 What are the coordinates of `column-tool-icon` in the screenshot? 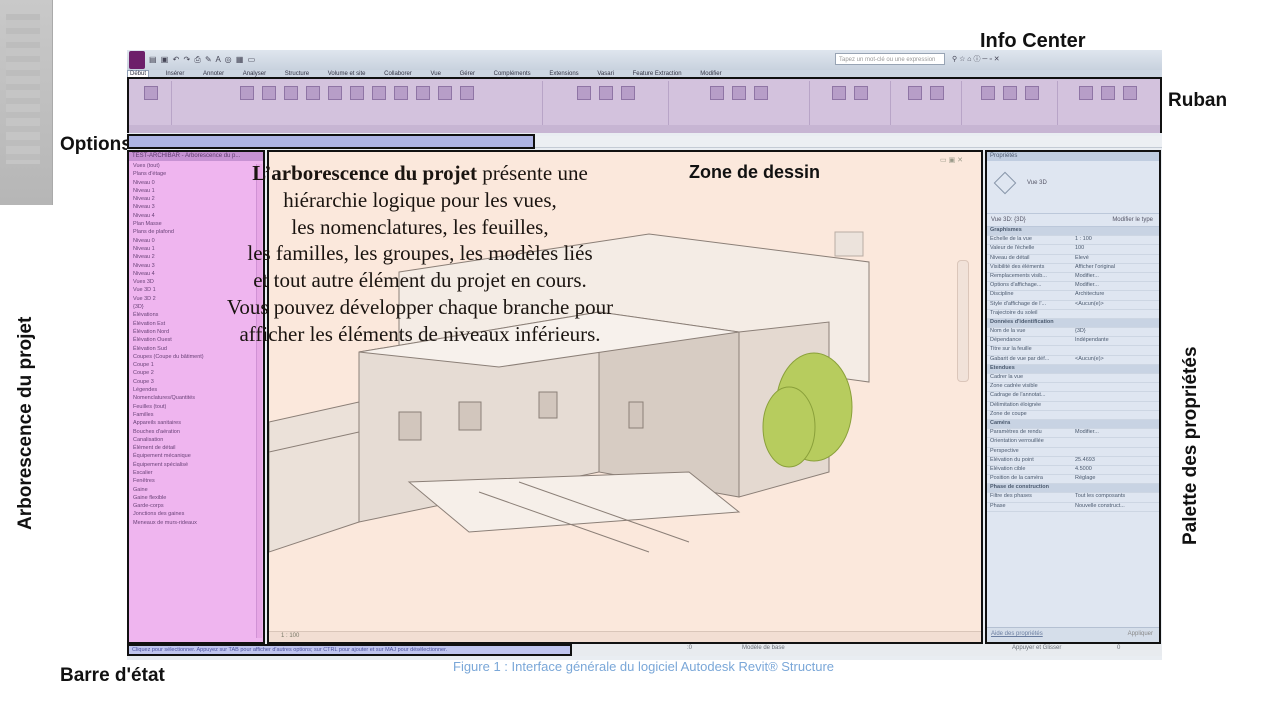 It's located at (335, 93).